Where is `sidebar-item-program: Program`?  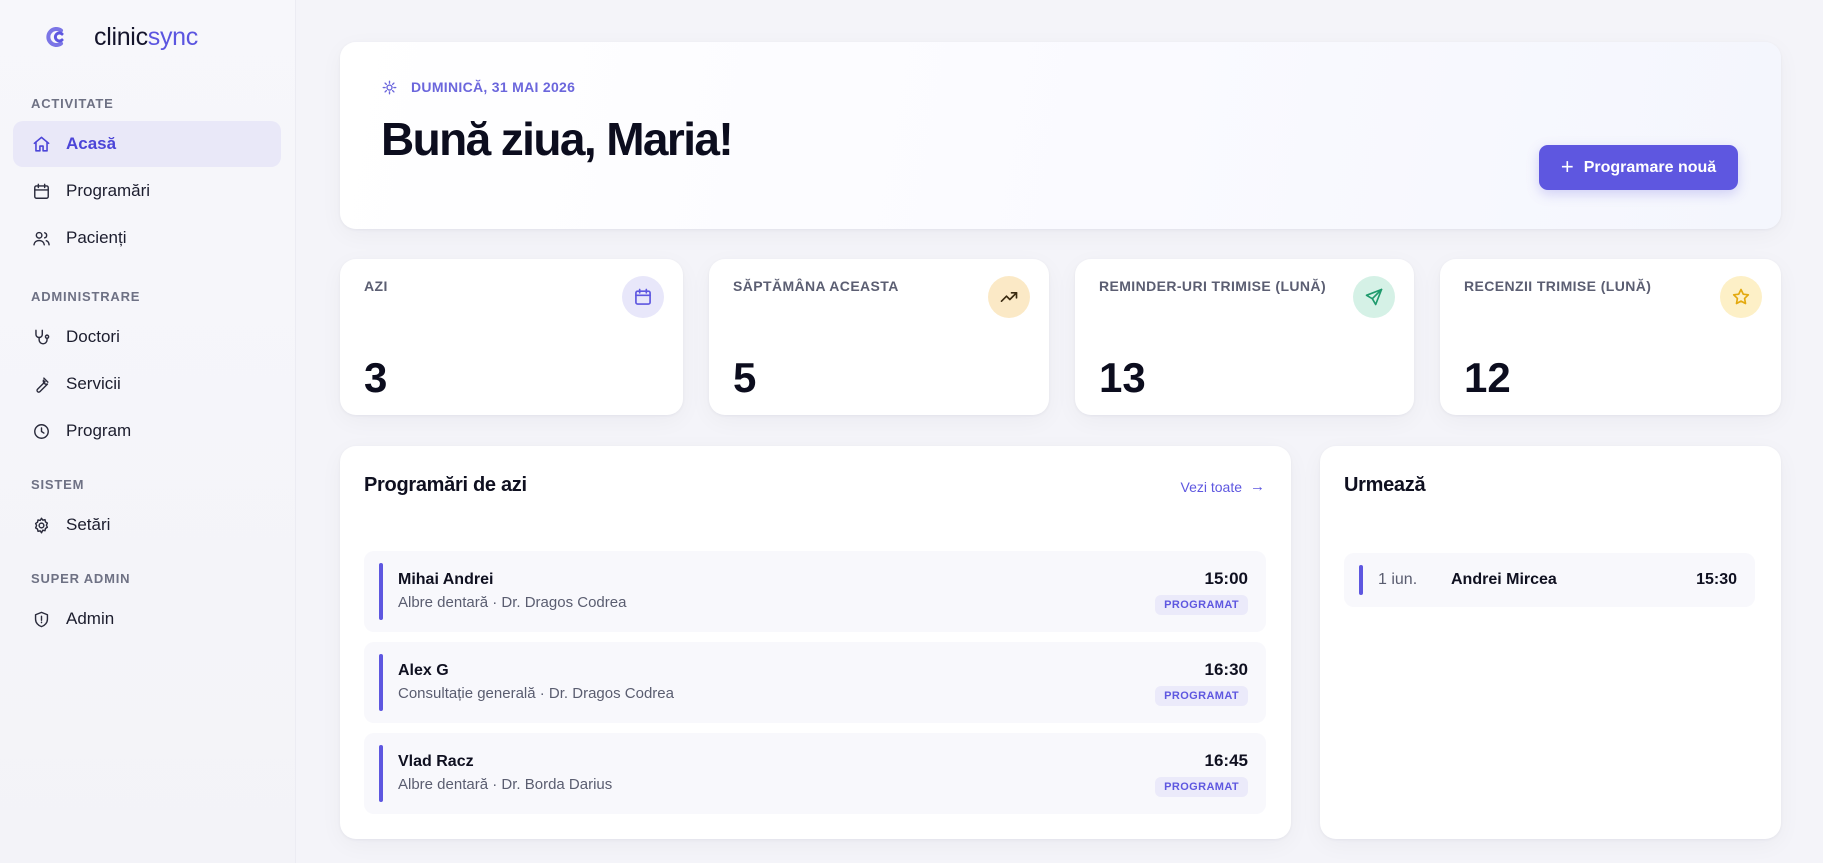
sidebar-item-program: Program is located at coordinates (147, 431).